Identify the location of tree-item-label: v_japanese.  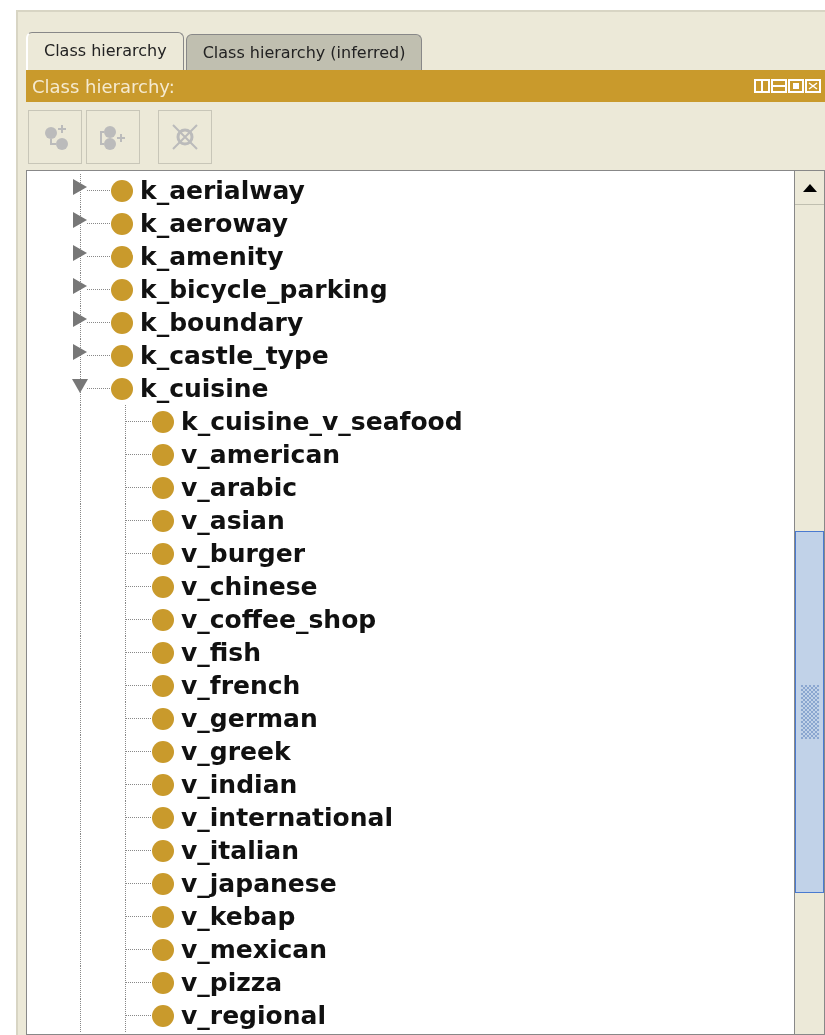
(259, 883).